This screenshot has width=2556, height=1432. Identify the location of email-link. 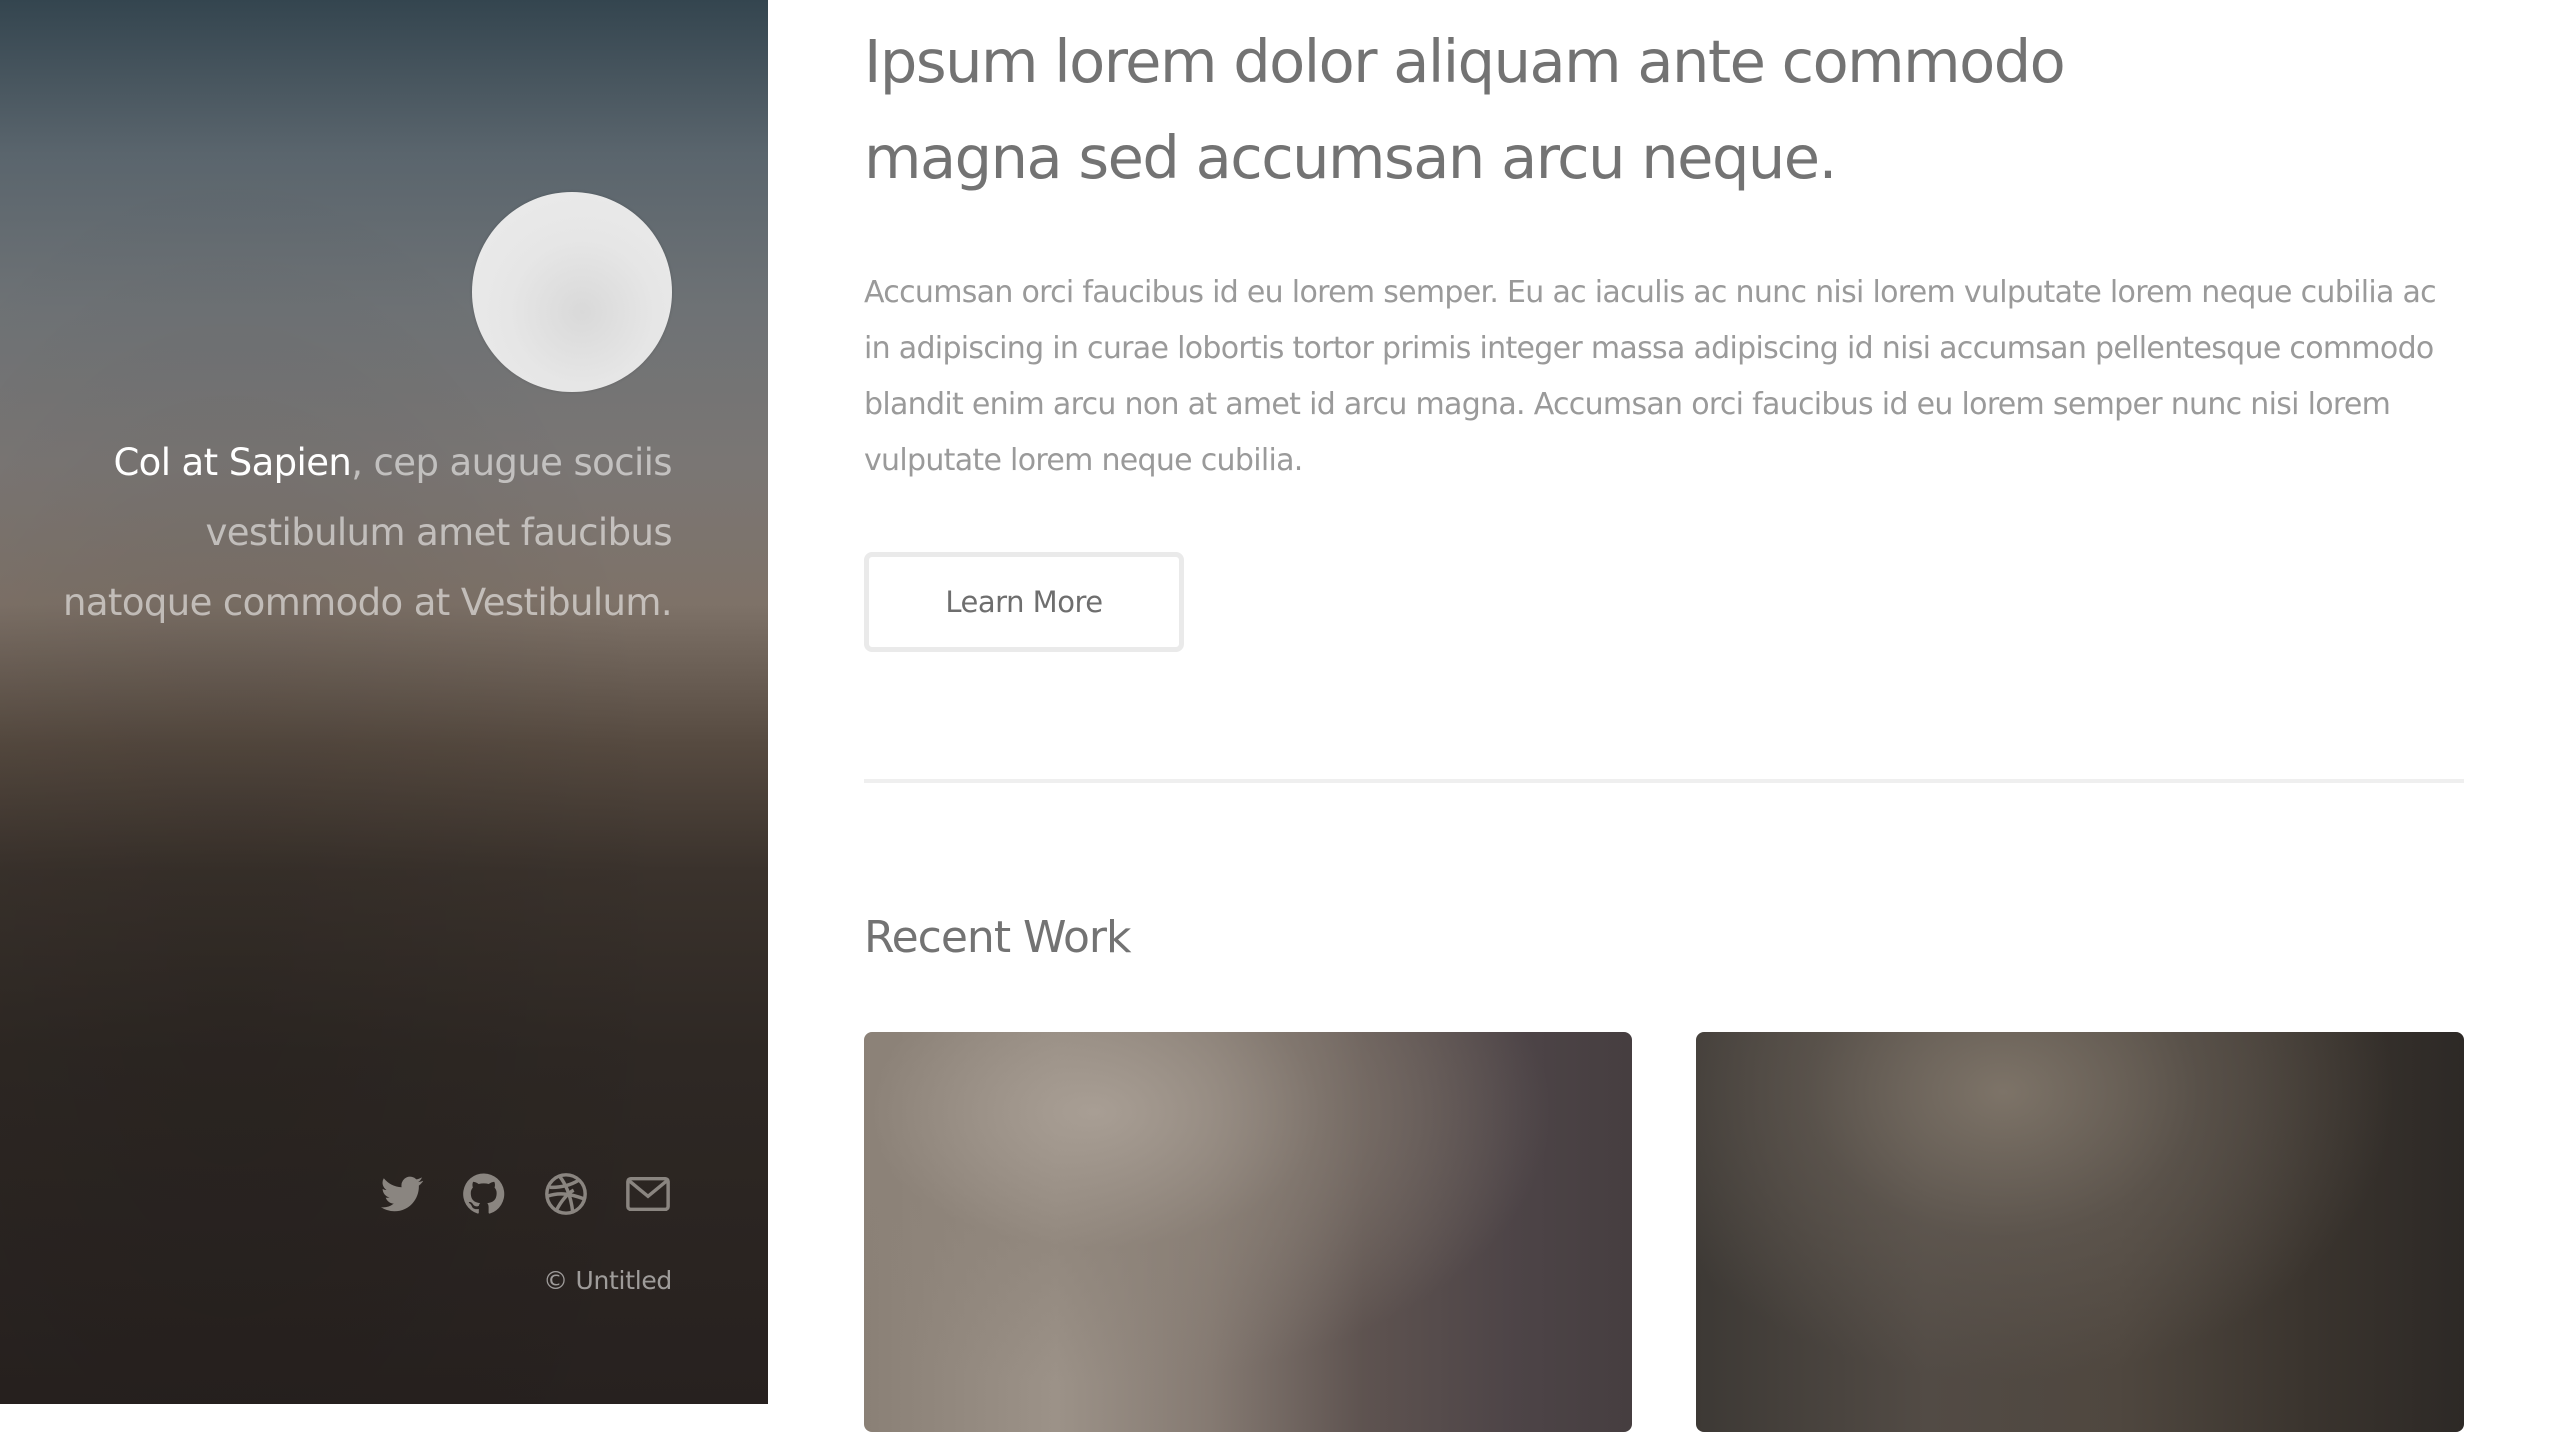
(648, 1194).